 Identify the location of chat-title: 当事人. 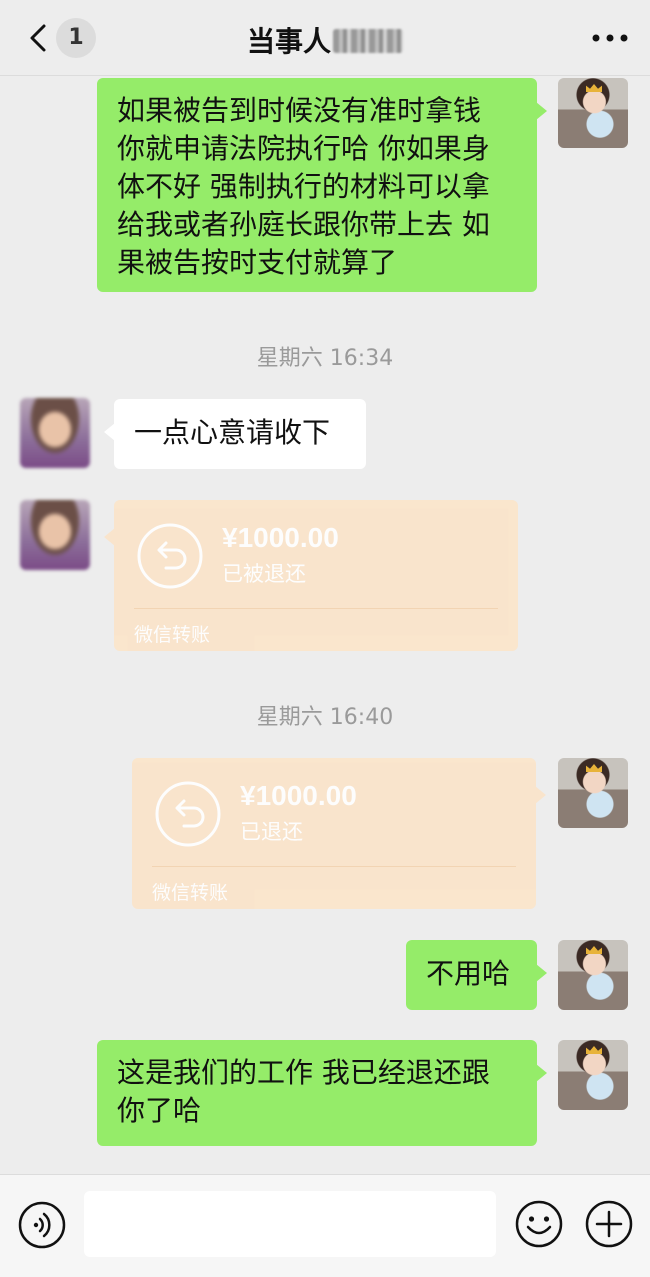
(325, 40).